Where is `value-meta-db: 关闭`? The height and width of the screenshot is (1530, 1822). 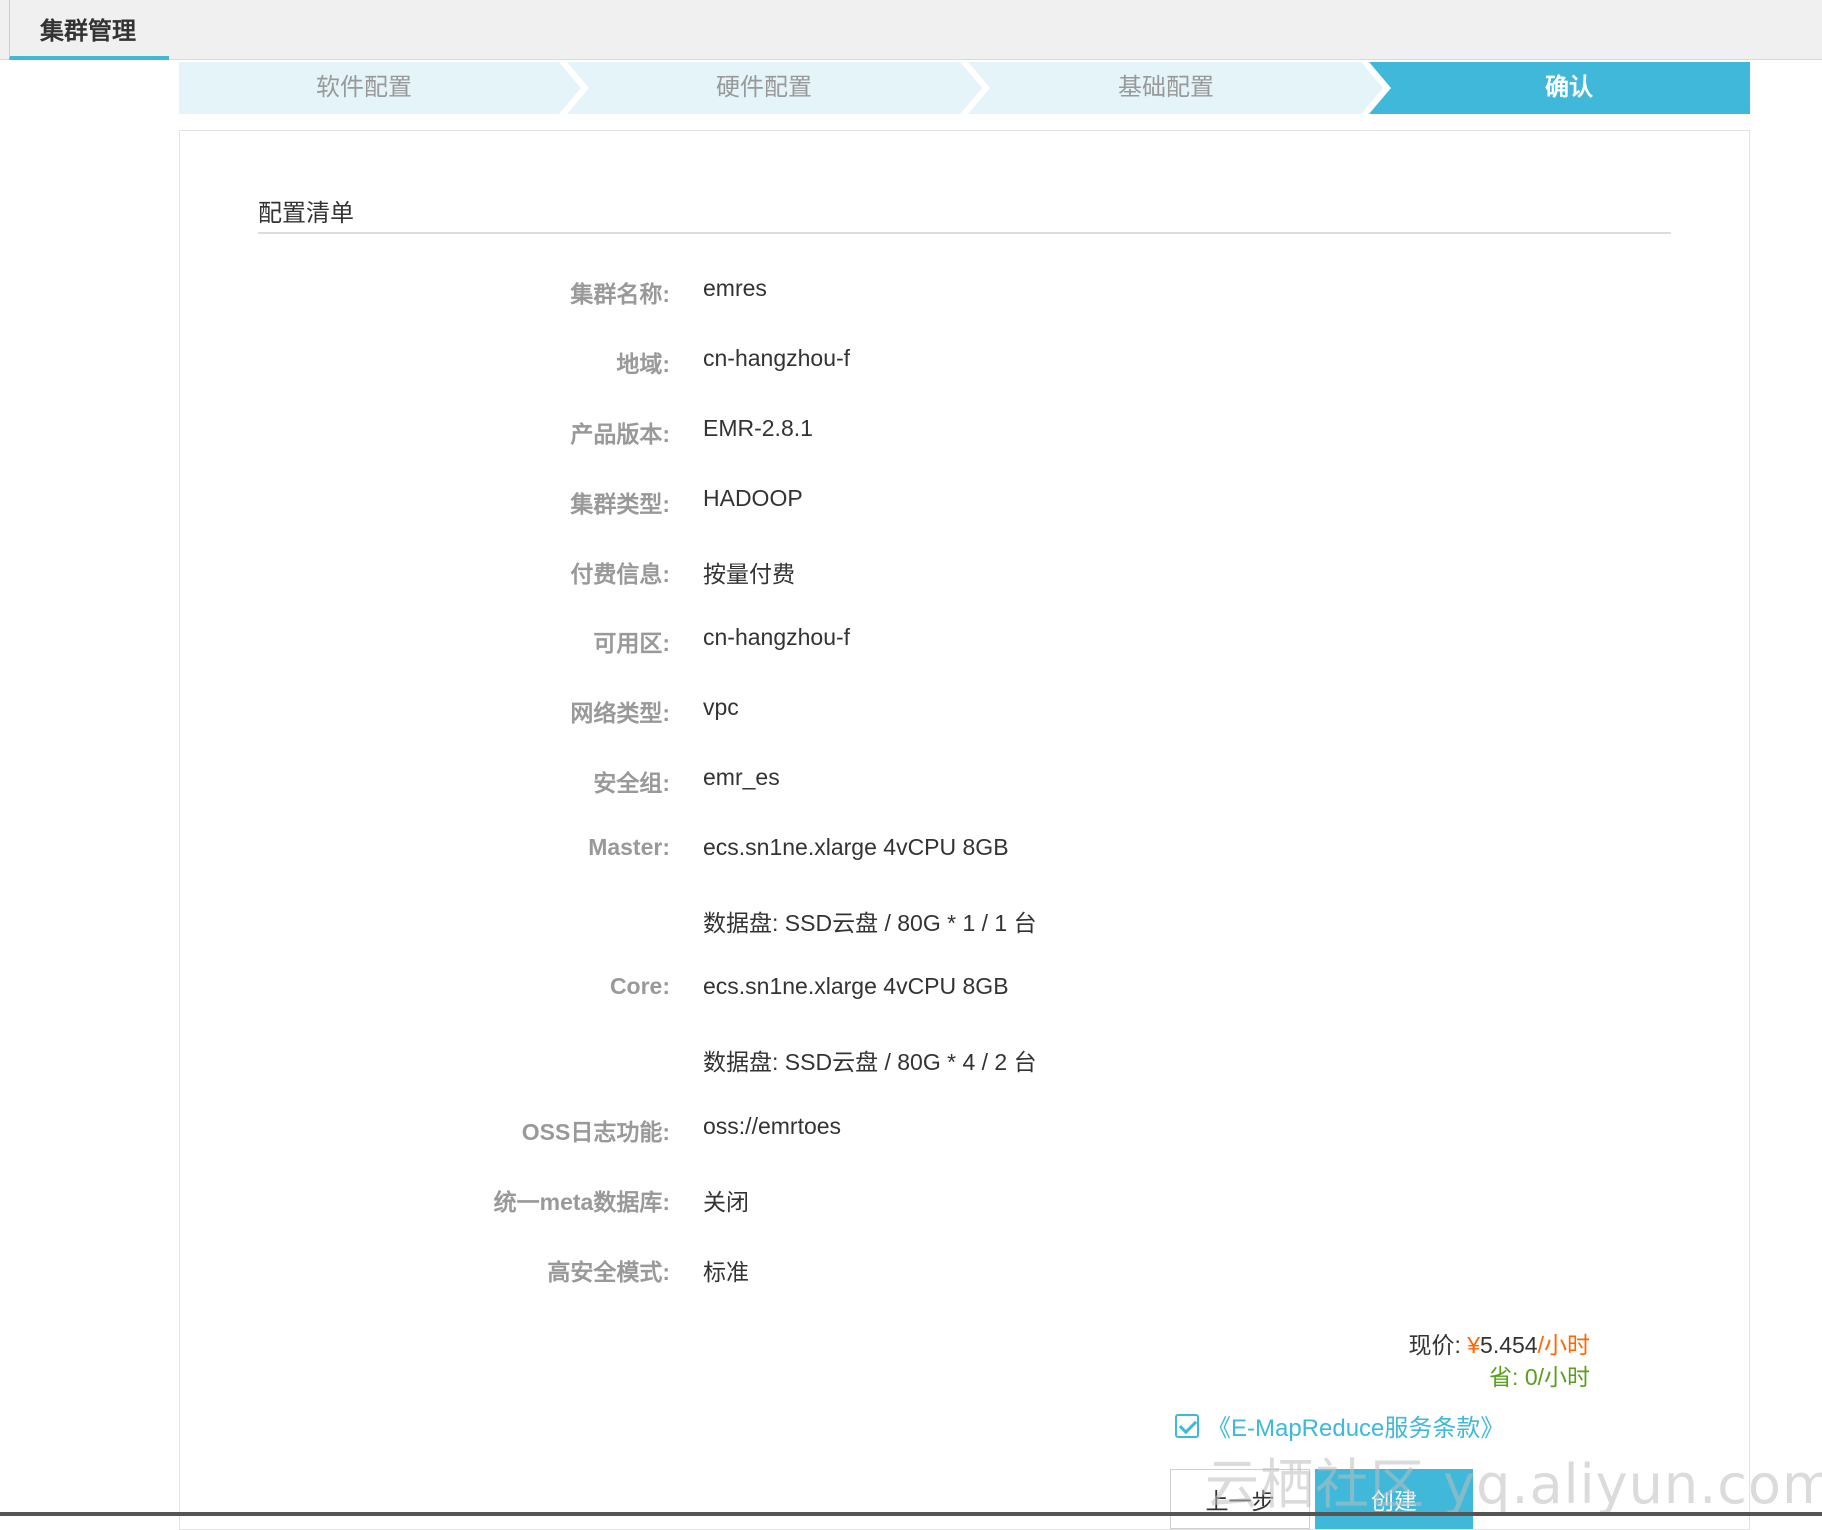 value-meta-db: 关闭 is located at coordinates (726, 1202).